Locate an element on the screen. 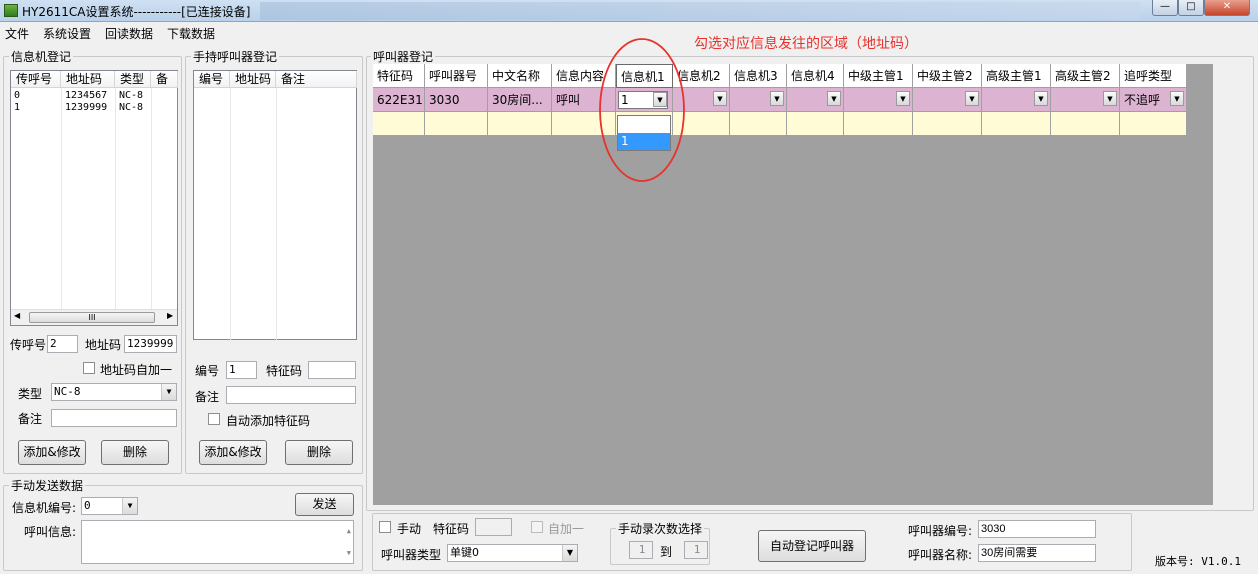 The height and width of the screenshot is (574, 1258). manual-label: 手动 is located at coordinates (409, 529).